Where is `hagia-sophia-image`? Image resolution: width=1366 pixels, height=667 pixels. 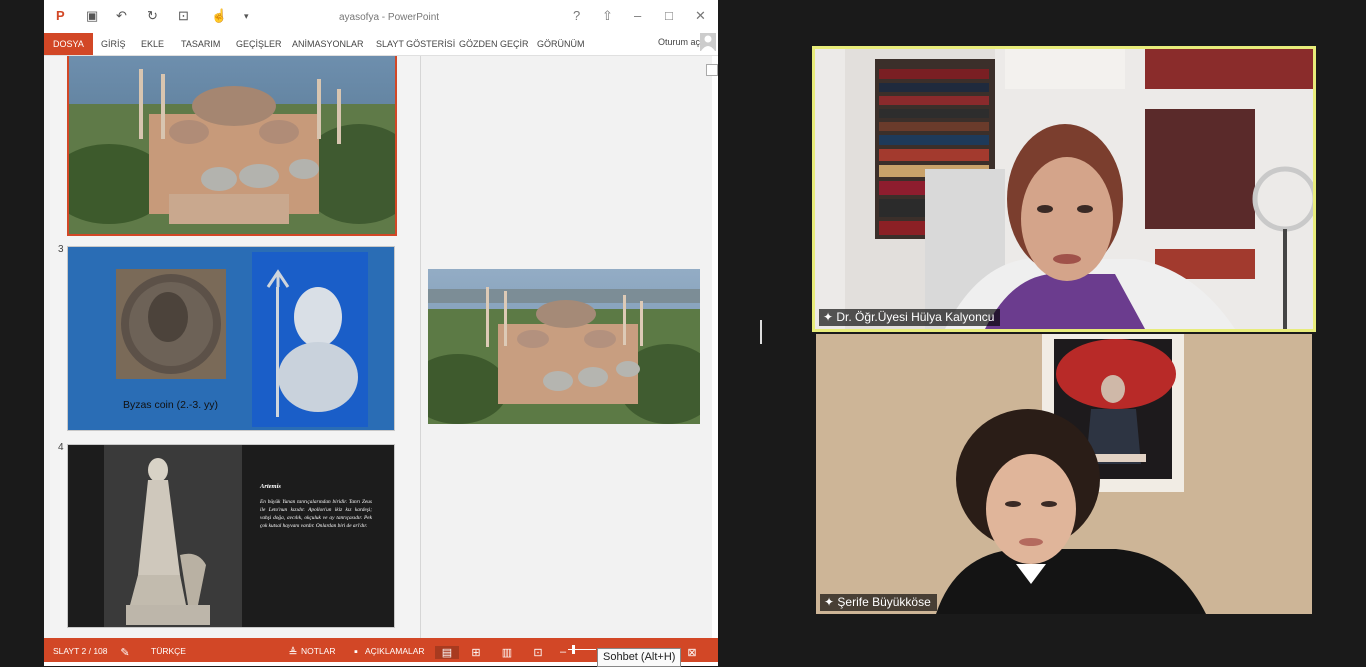 hagia-sophia-image is located at coordinates (232, 145).